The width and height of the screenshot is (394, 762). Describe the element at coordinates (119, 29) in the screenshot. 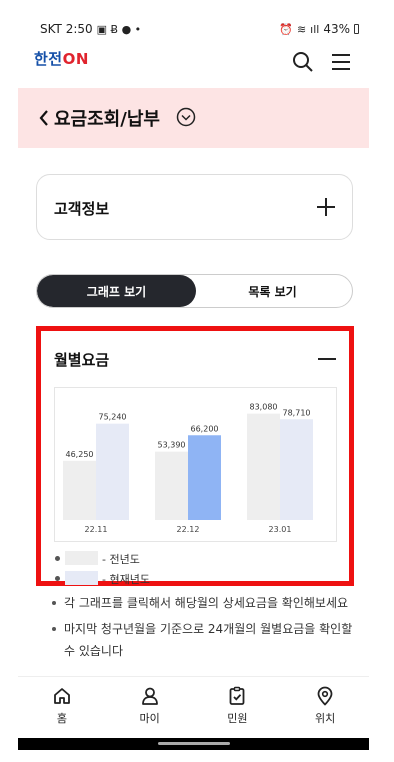

I see `notification-icons: ▣ Ƀ ● •` at that location.